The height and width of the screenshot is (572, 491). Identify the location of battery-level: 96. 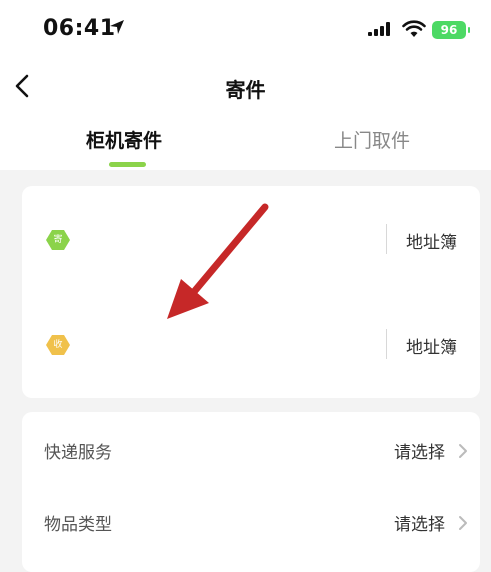
(449, 30).